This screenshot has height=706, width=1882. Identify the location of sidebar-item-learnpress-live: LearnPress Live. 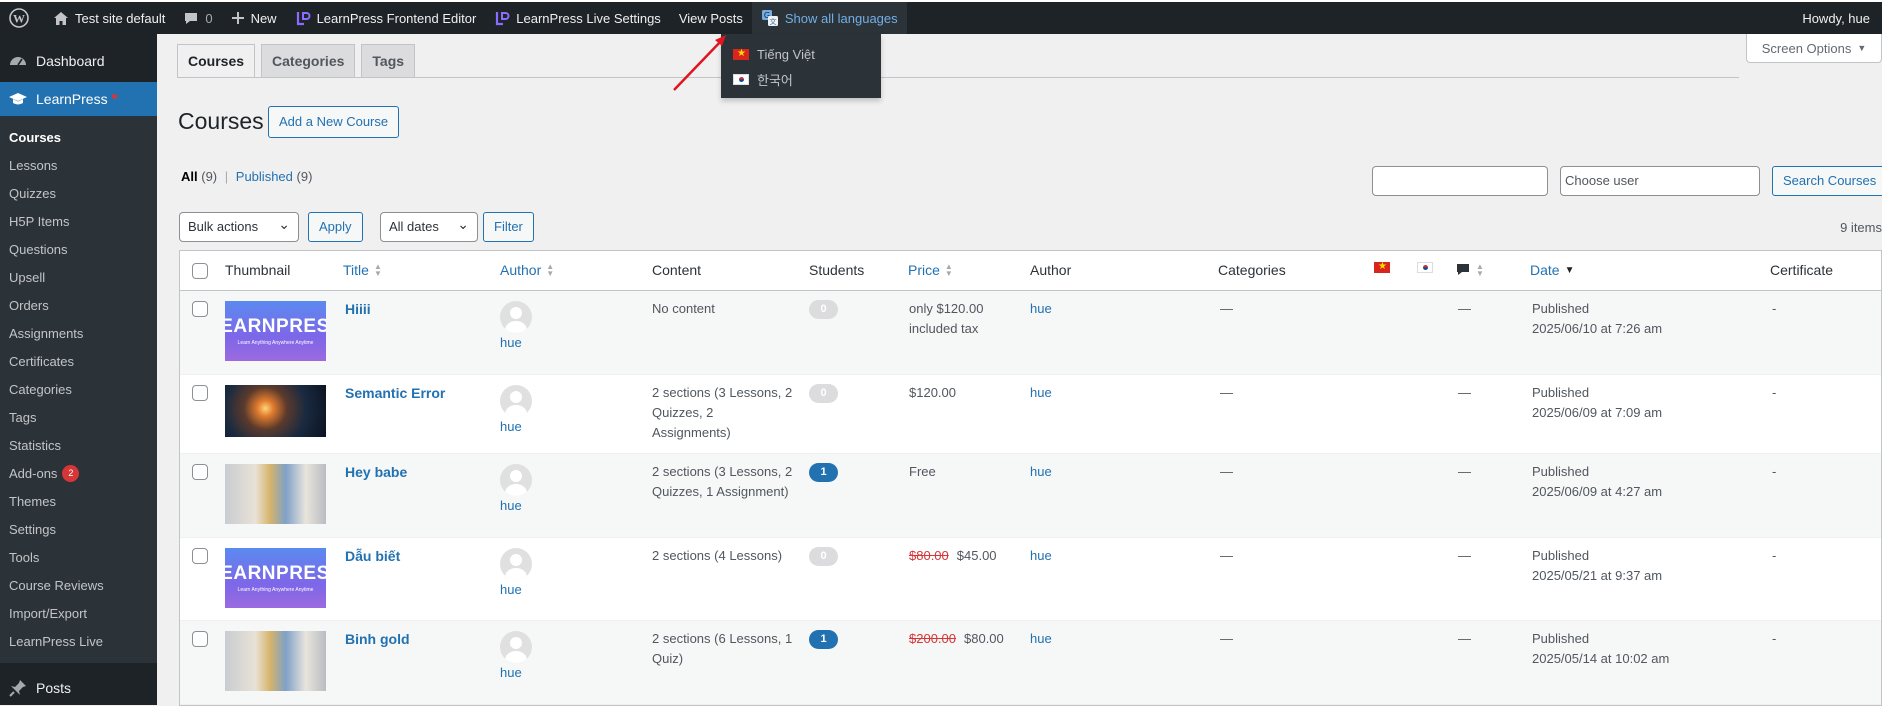
(78, 641).